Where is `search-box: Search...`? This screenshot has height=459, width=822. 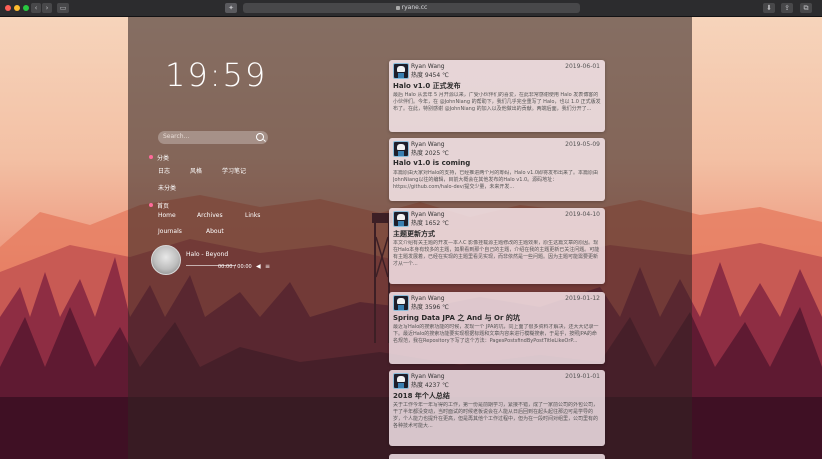
search-box: Search... is located at coordinates (213, 137).